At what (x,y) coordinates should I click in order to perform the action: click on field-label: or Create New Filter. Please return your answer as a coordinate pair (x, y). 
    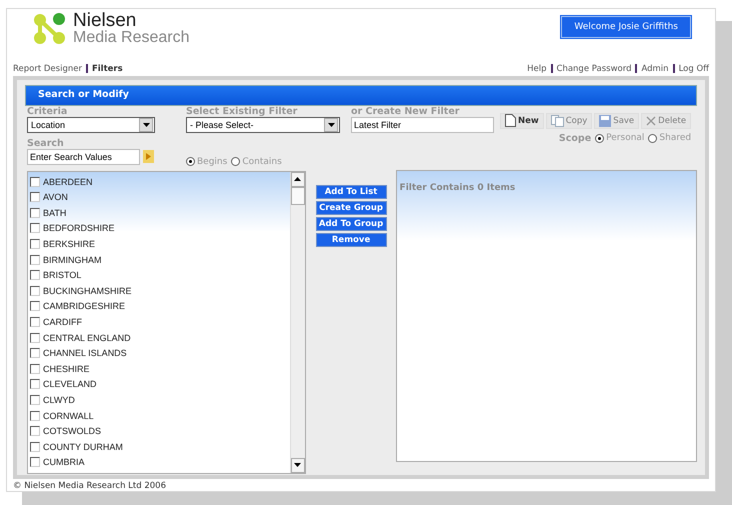
    Looking at the image, I should click on (405, 111).